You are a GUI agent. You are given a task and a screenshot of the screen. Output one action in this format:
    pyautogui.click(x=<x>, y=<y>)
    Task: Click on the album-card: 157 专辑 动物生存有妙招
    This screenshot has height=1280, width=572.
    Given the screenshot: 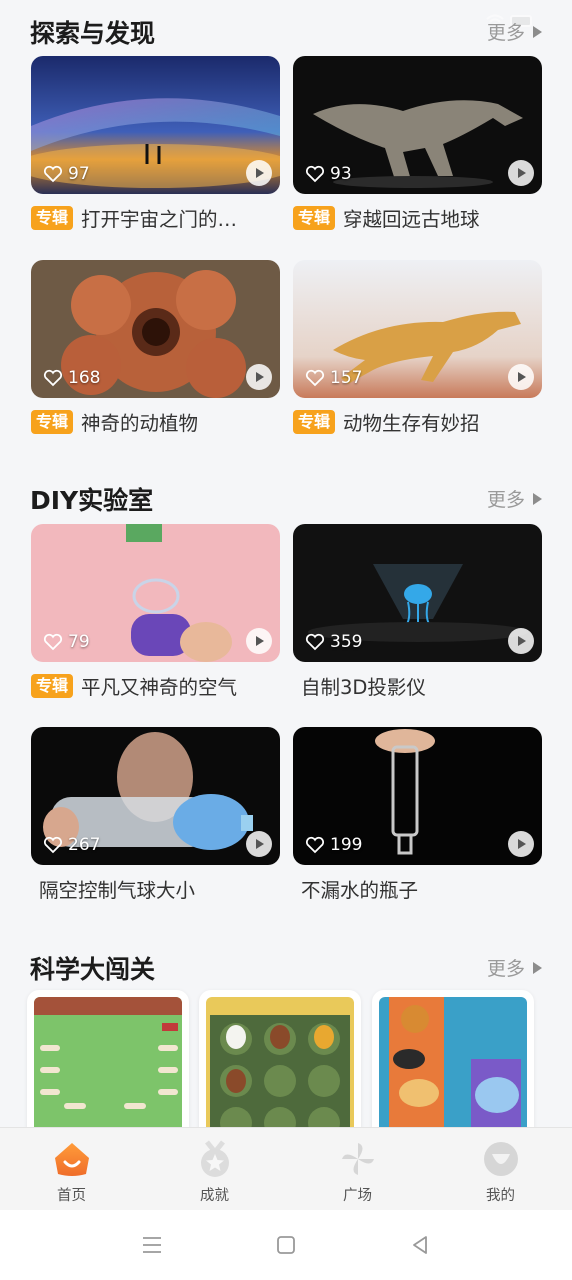 What is the action you would take?
    pyautogui.click(x=417, y=348)
    